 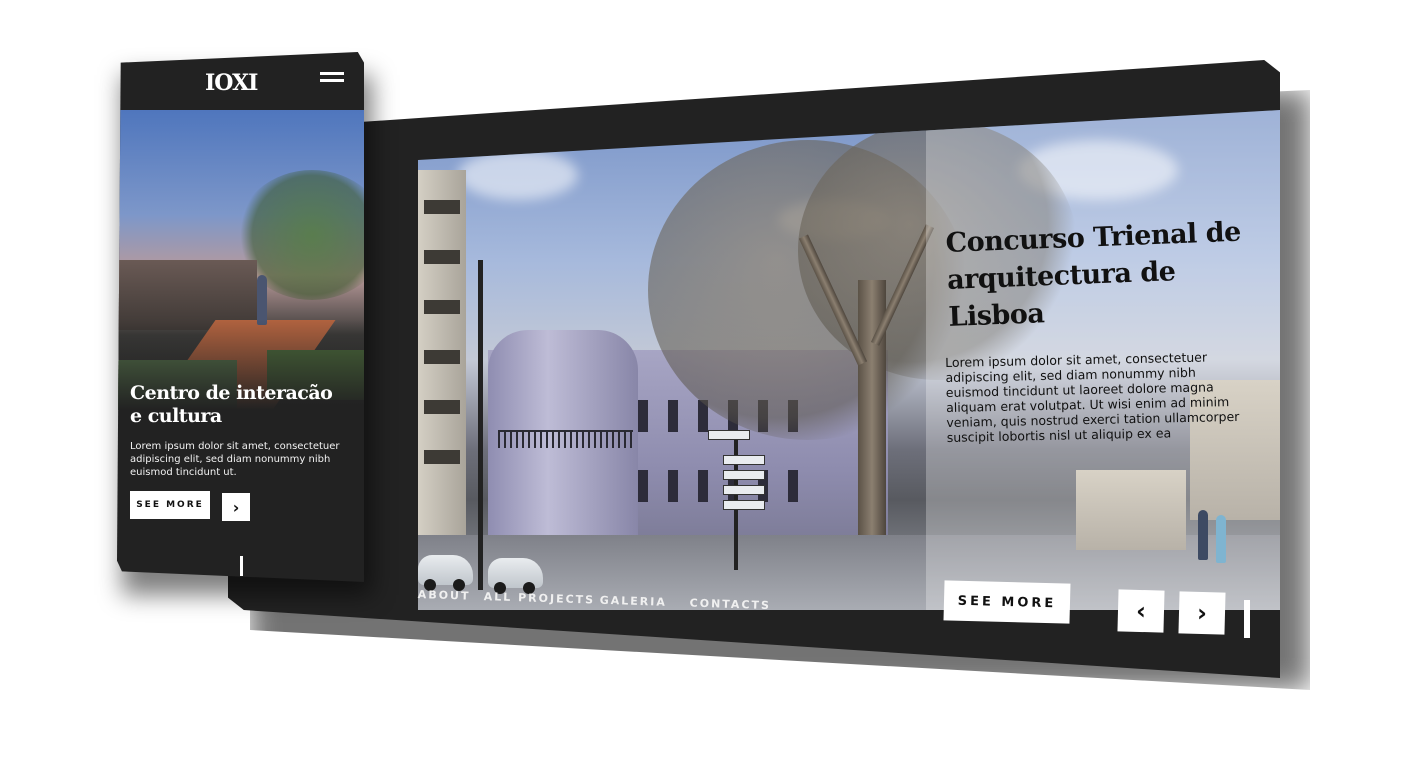 I want to click on nav-contacts: CONTACTS, so click(x=730, y=605).